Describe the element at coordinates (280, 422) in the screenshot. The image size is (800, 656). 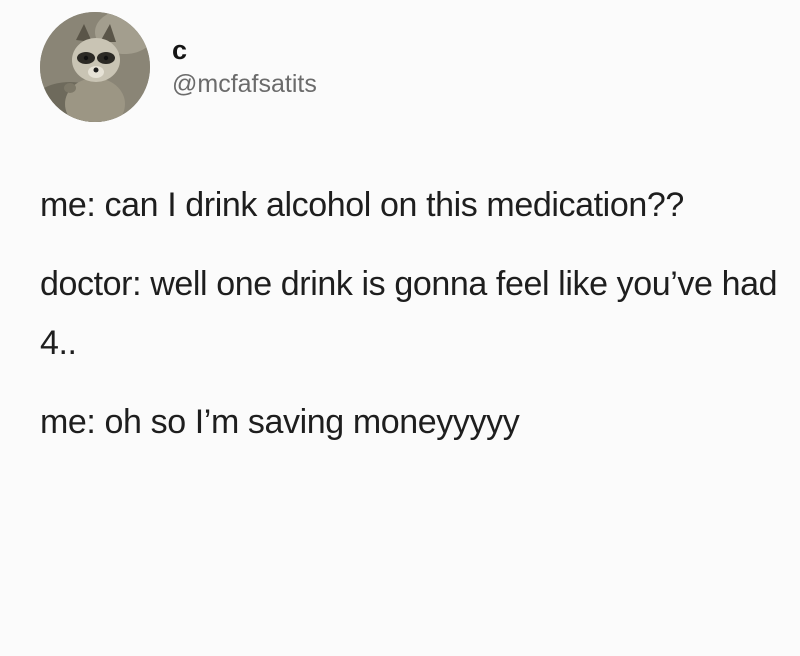
I see `tweet-line: me: oh so I’m saving moneyyyyy` at that location.